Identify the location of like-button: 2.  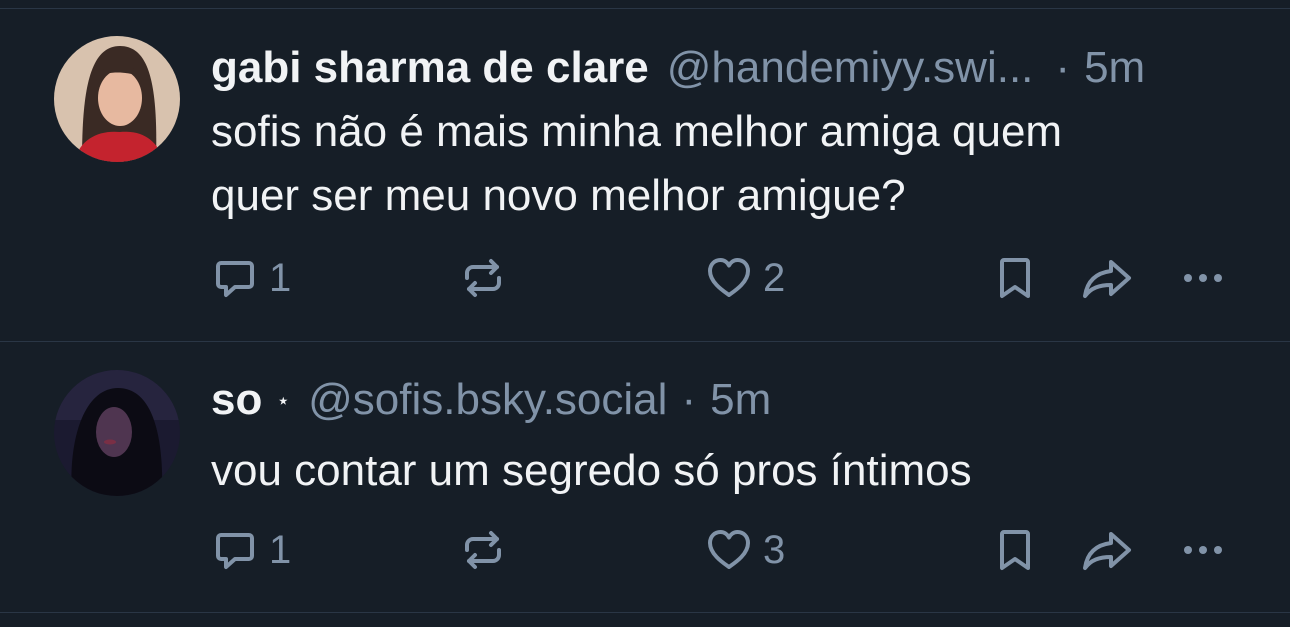
(745, 278).